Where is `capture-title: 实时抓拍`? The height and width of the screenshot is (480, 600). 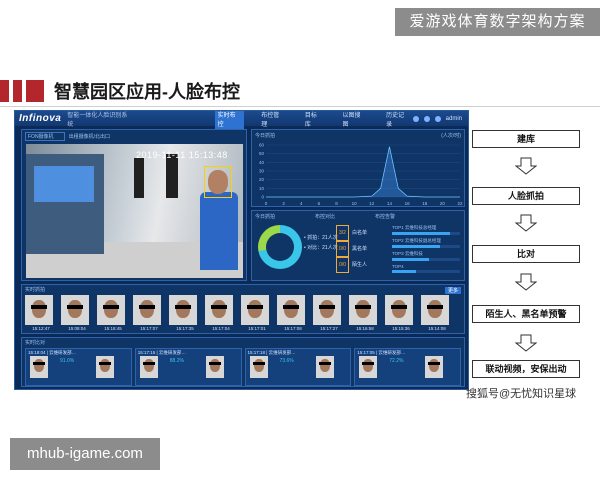 capture-title: 实时抓拍 is located at coordinates (35, 290).